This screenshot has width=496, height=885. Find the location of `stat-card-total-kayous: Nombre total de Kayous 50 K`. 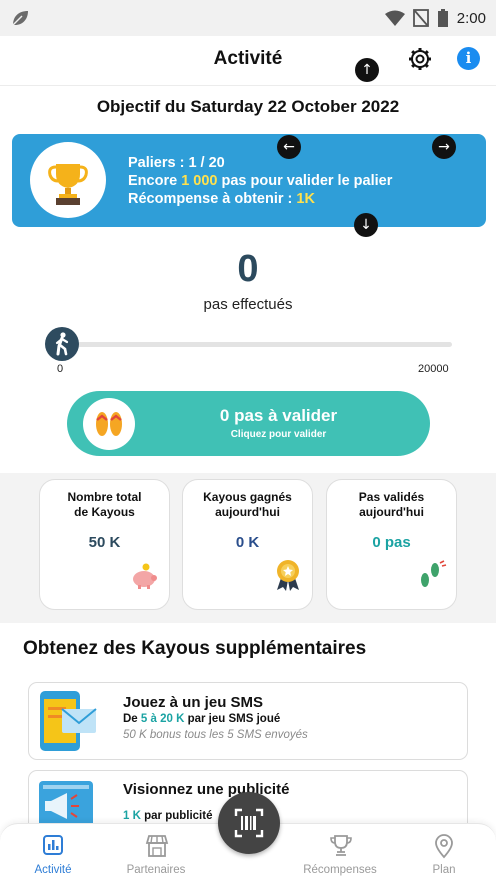

stat-card-total-kayous: Nombre total de Kayous 50 K is located at coordinates (104, 544).